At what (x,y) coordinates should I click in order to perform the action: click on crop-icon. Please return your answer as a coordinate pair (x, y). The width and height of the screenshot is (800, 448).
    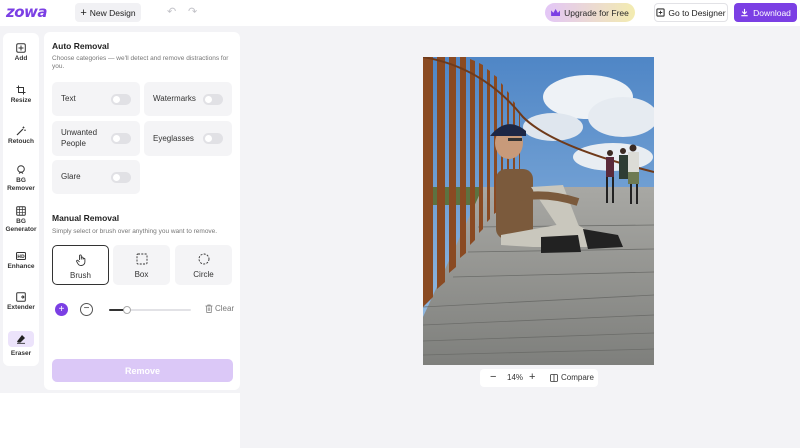
    Looking at the image, I should click on (21, 90).